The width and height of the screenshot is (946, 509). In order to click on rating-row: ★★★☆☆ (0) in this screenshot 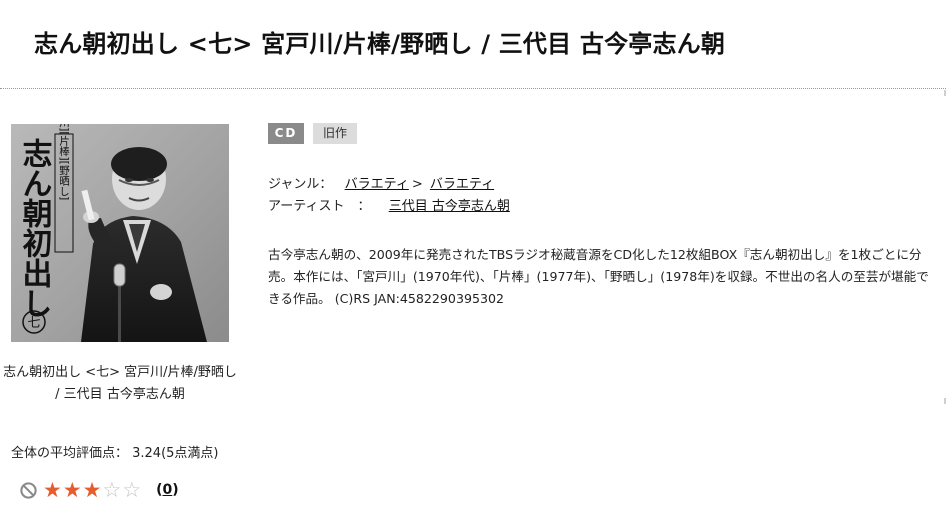, I will do `click(99, 490)`.